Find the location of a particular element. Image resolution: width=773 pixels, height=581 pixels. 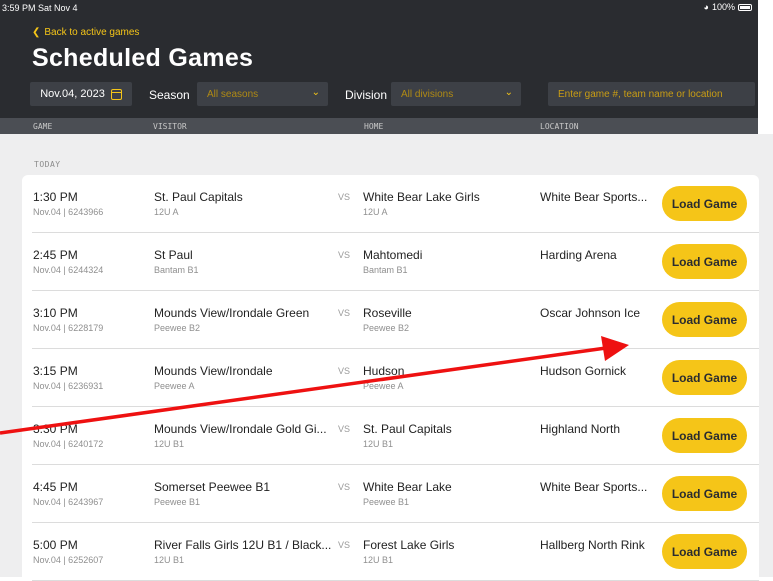

visitor-team: St. Paul Capitals is located at coordinates (198, 197).